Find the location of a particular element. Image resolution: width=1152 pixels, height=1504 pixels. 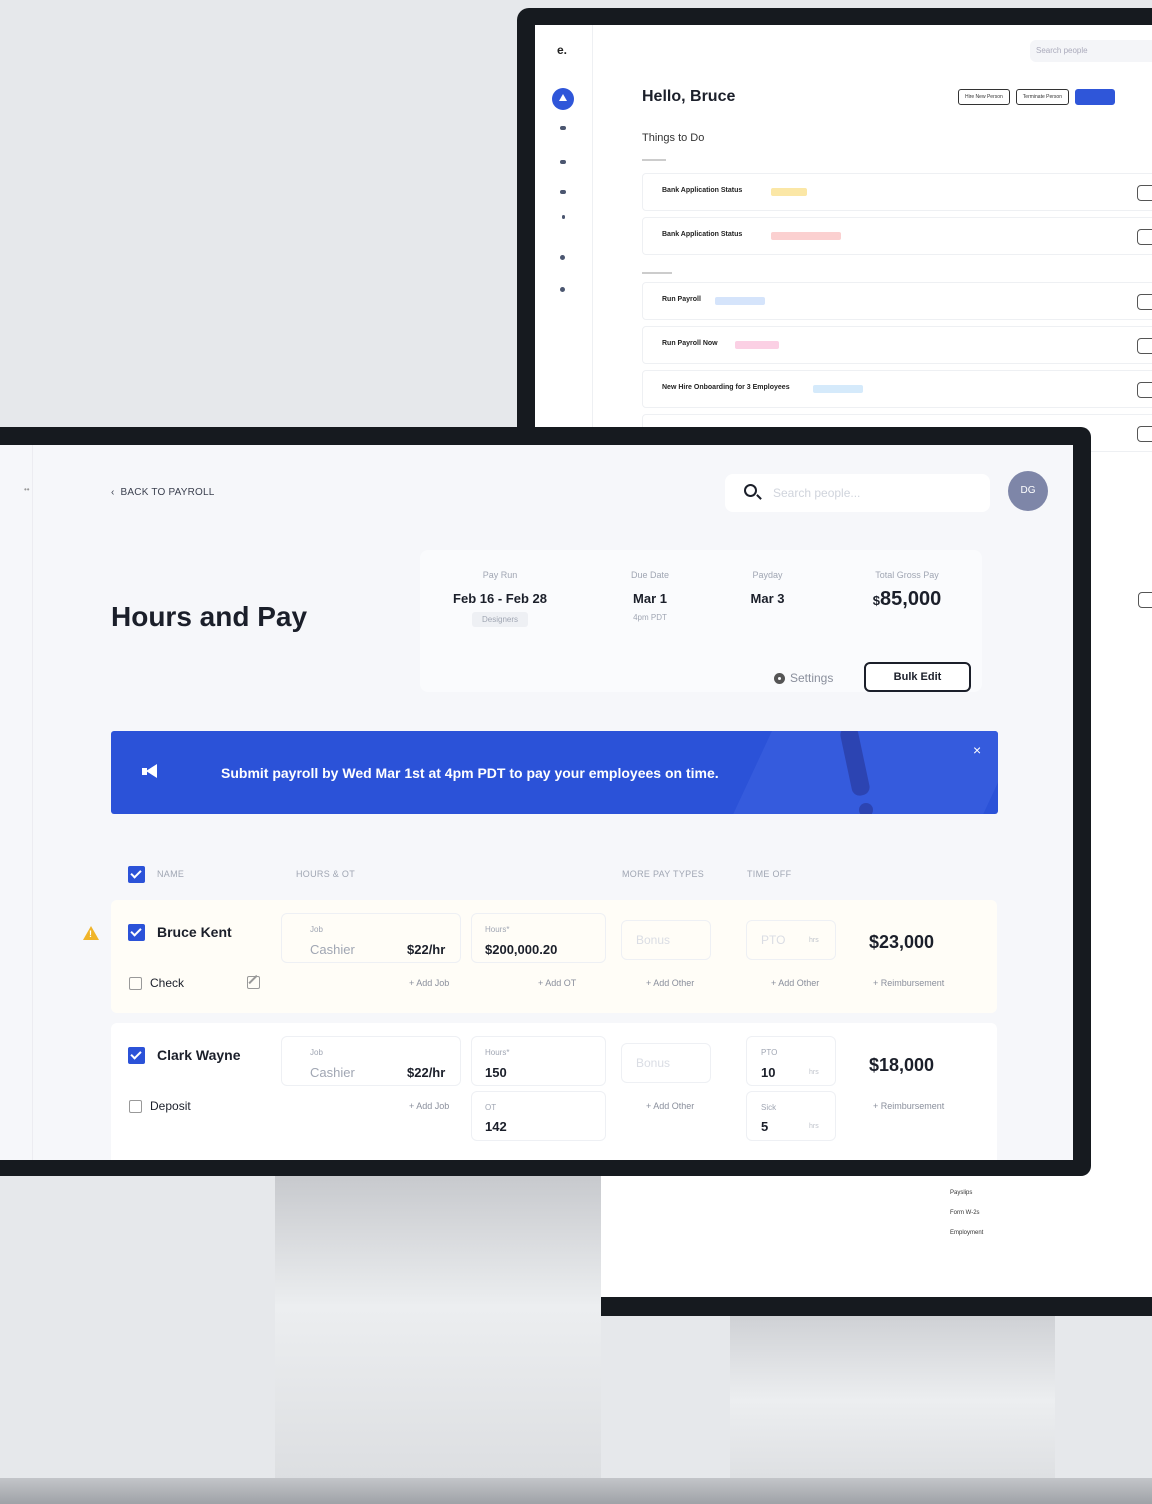

back-search-input: Search people is located at coordinates (1091, 51).